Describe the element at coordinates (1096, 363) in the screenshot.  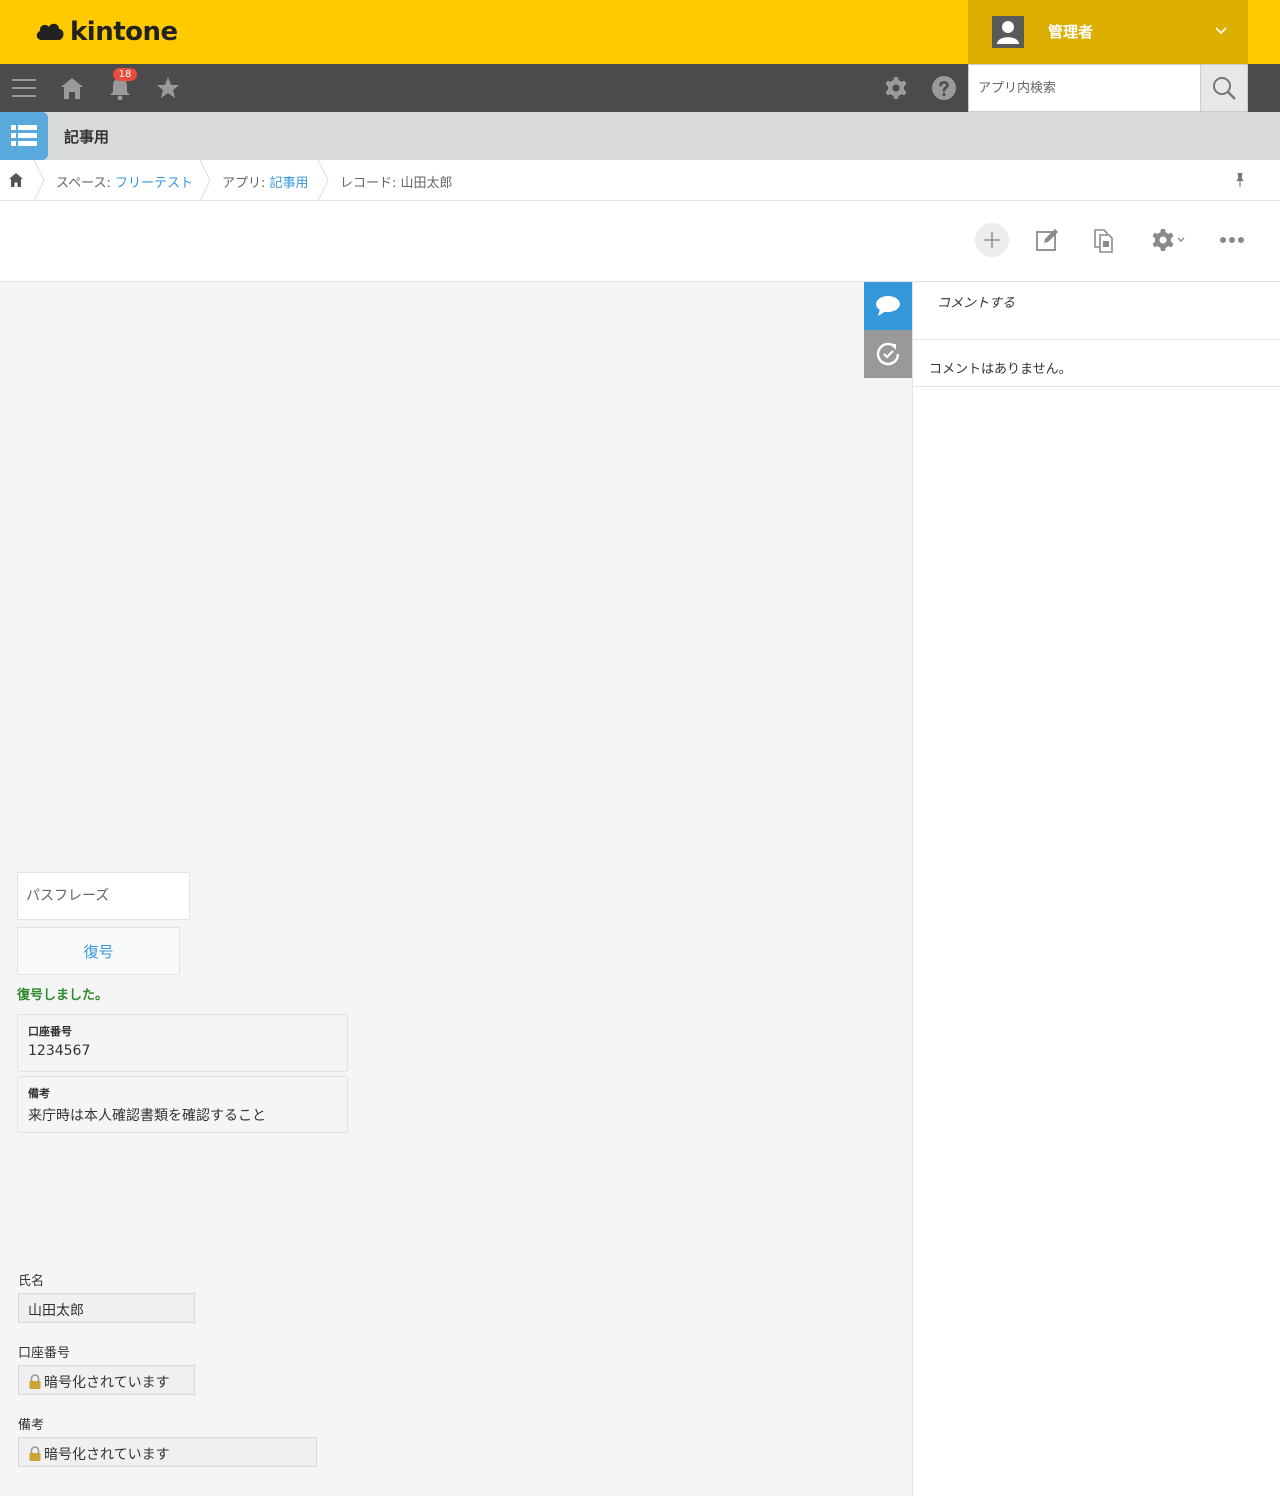
I see `no-comment-text: コメントはありません。` at that location.